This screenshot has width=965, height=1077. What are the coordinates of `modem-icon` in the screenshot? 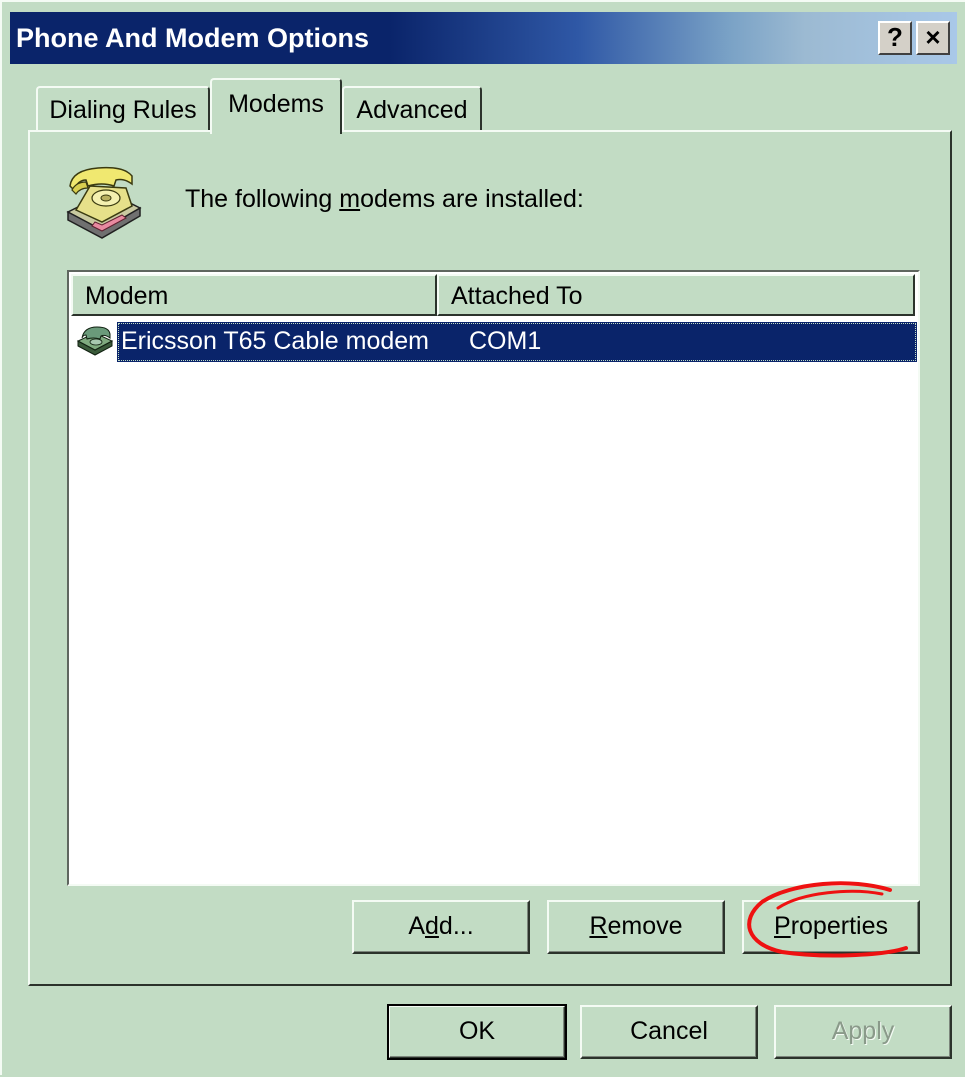 It's located at (95, 341).